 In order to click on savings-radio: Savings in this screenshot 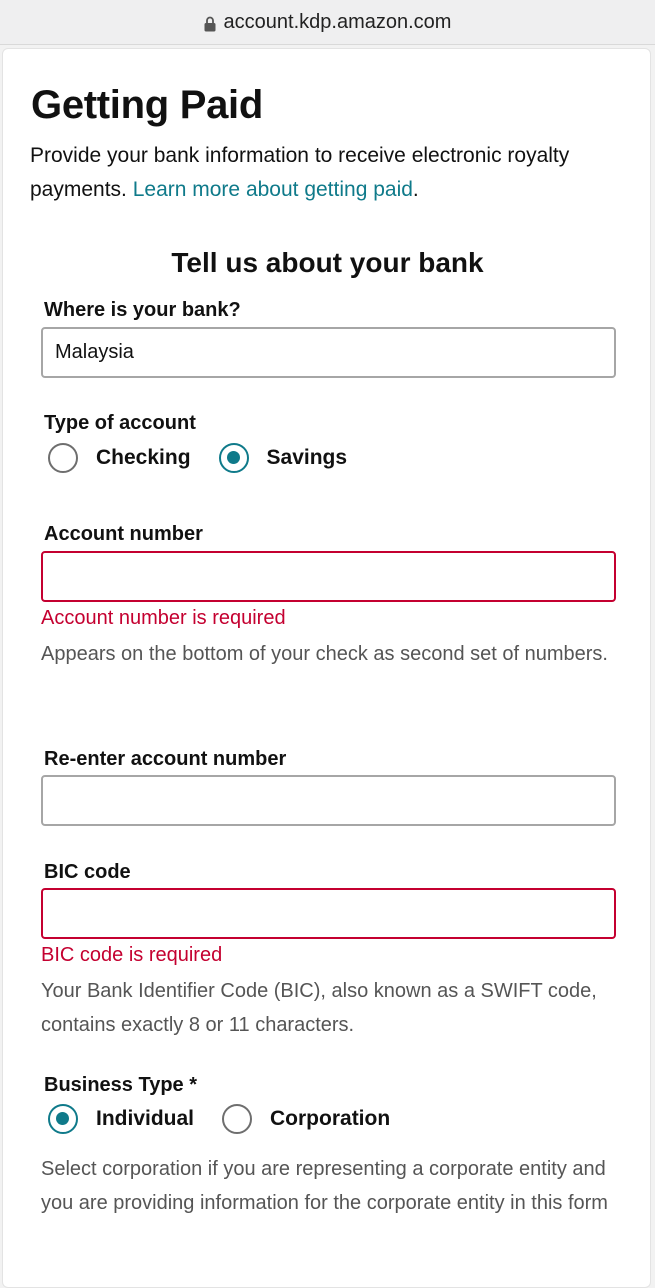, I will do `click(283, 458)`.